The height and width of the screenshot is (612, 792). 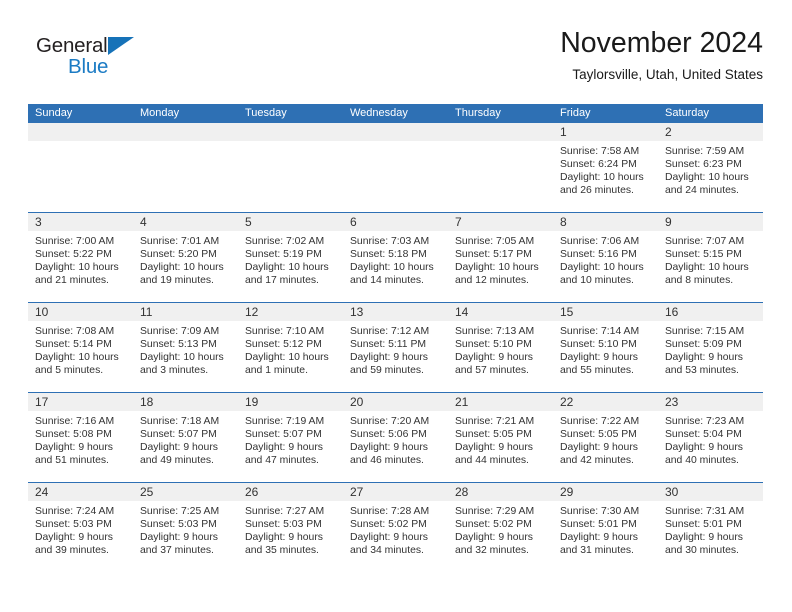 I want to click on daylight-text: Daylight: 10 hours and 5 minutes., so click(x=77, y=363).